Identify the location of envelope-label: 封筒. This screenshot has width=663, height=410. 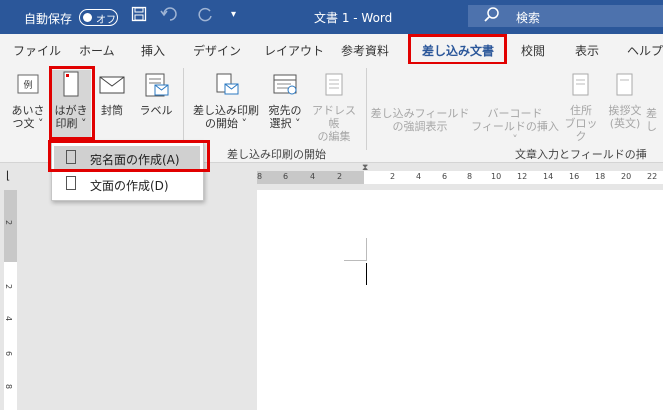
(112, 110).